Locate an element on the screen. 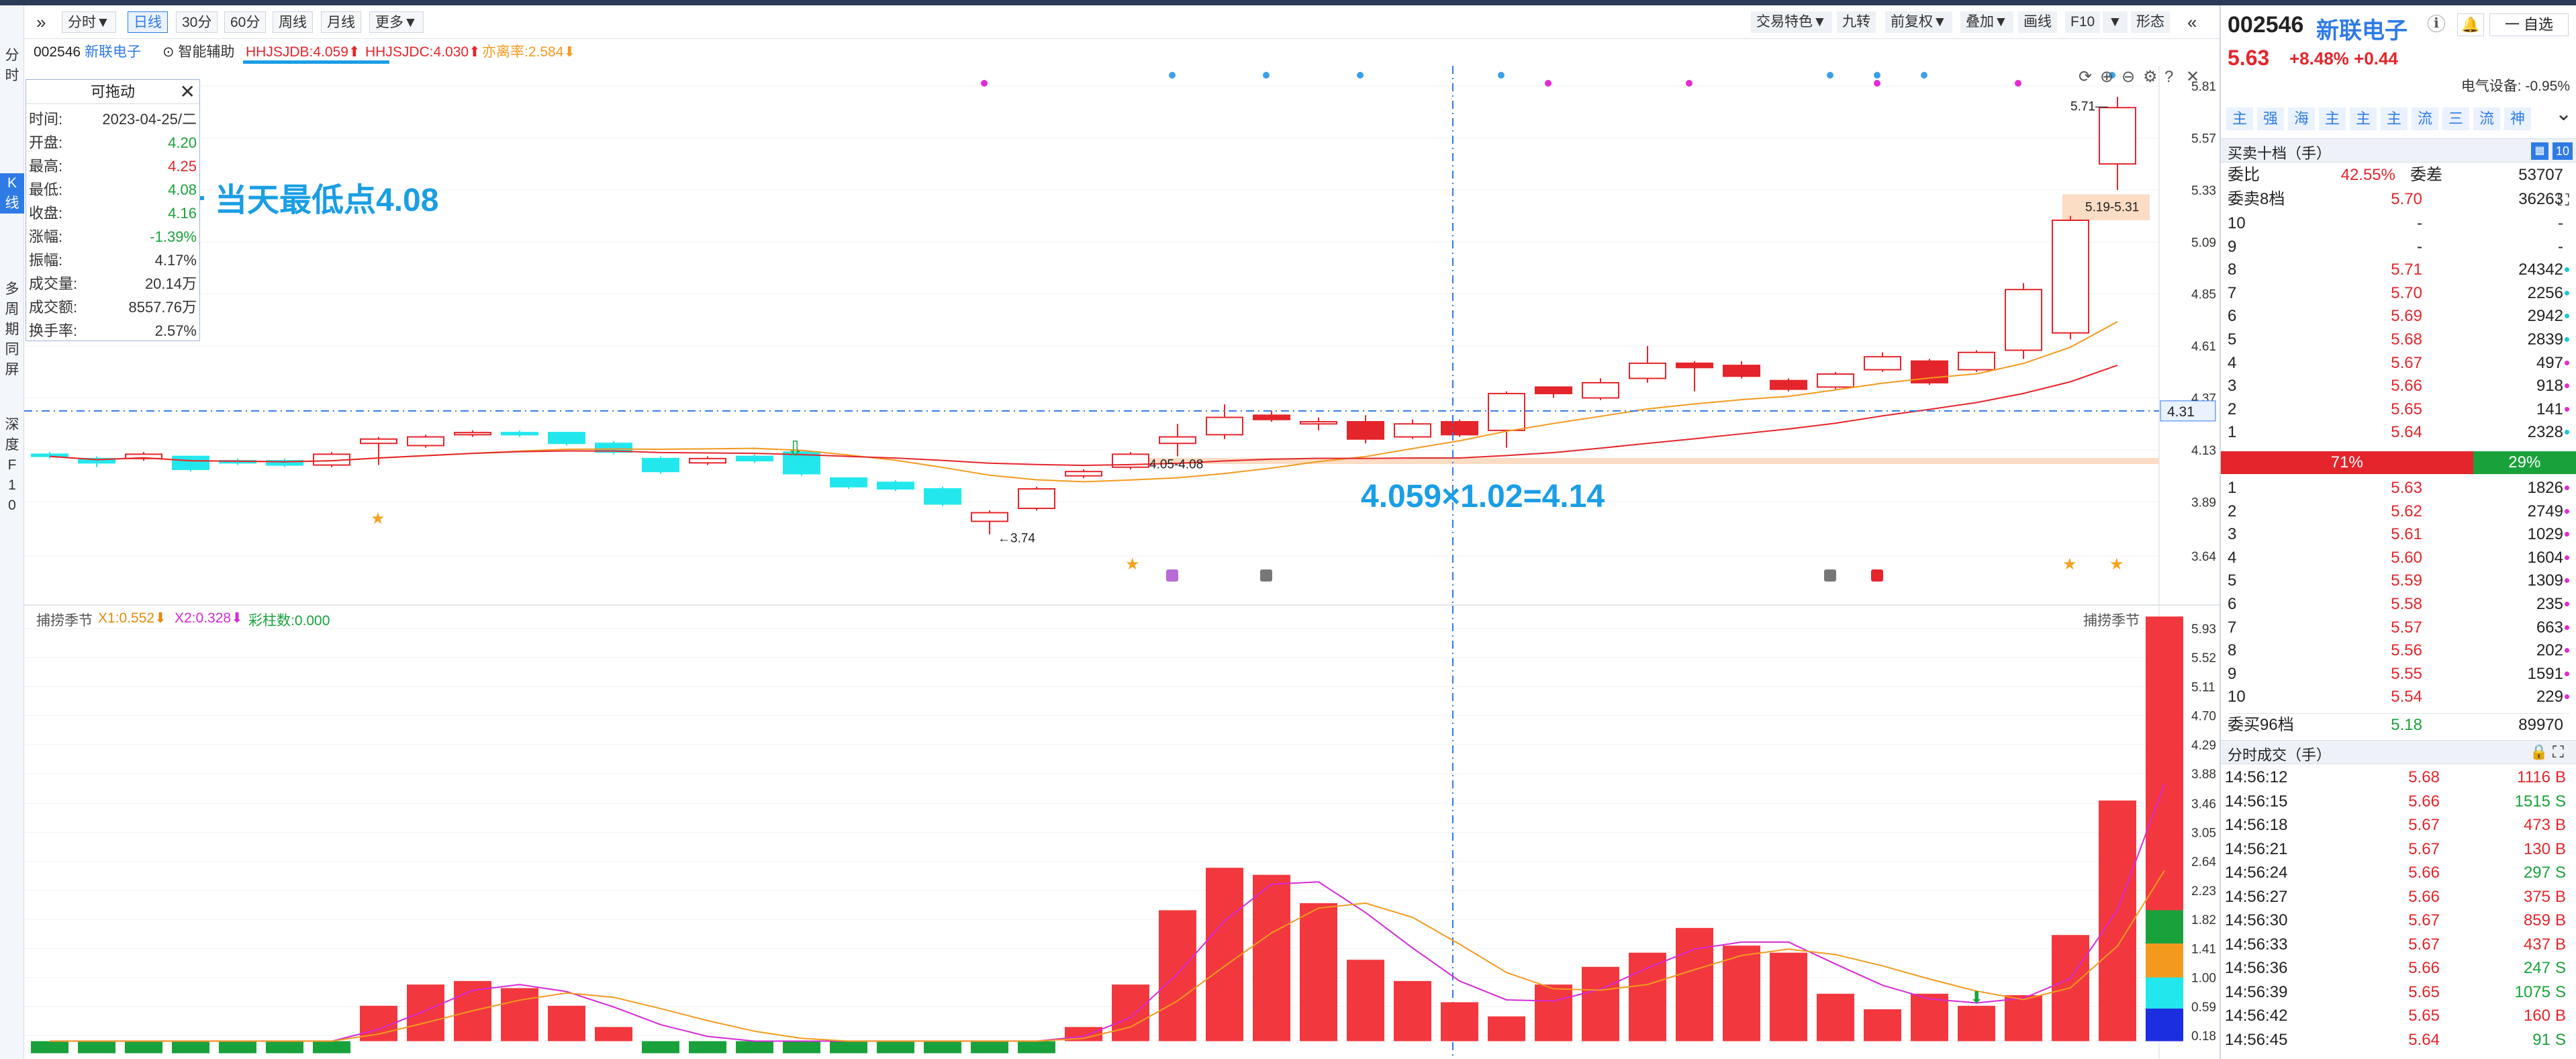 The height and width of the screenshot is (1059, 2576). tool-f10-dropdown: ▼ is located at coordinates (2115, 22).